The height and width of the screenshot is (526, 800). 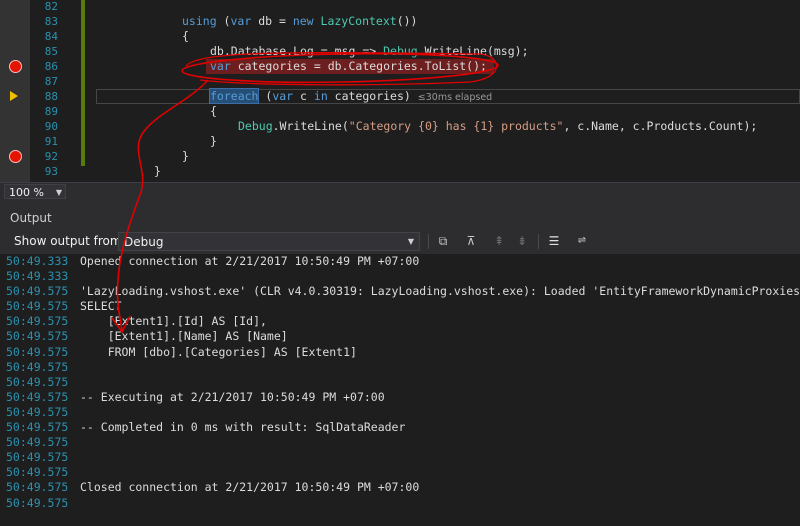 I want to click on clear-all-icon: ☰, so click(x=554, y=241).